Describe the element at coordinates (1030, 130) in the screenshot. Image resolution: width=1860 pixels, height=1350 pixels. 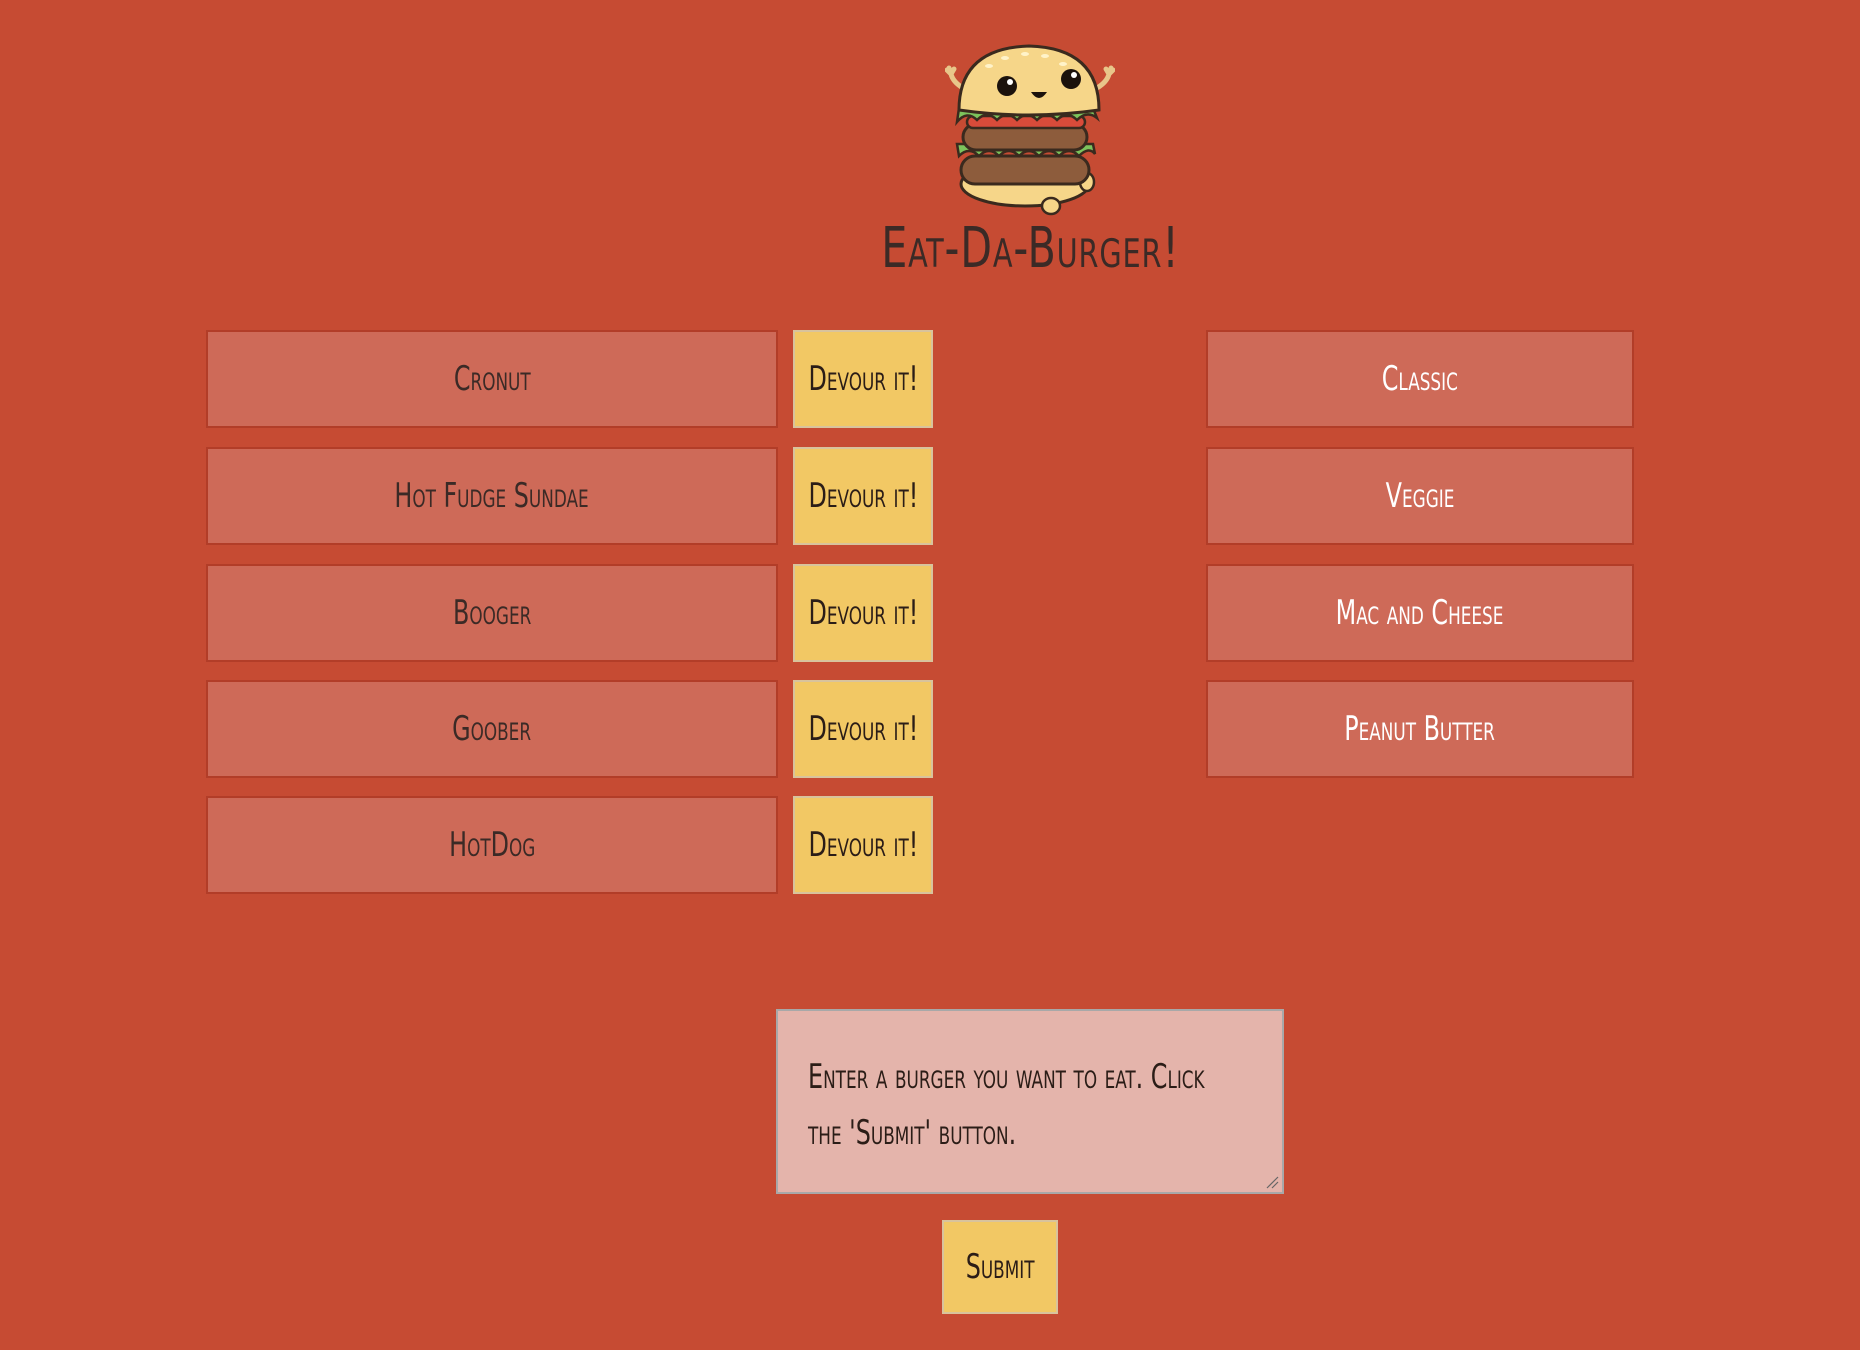
I see `burger-mascot-icon` at that location.